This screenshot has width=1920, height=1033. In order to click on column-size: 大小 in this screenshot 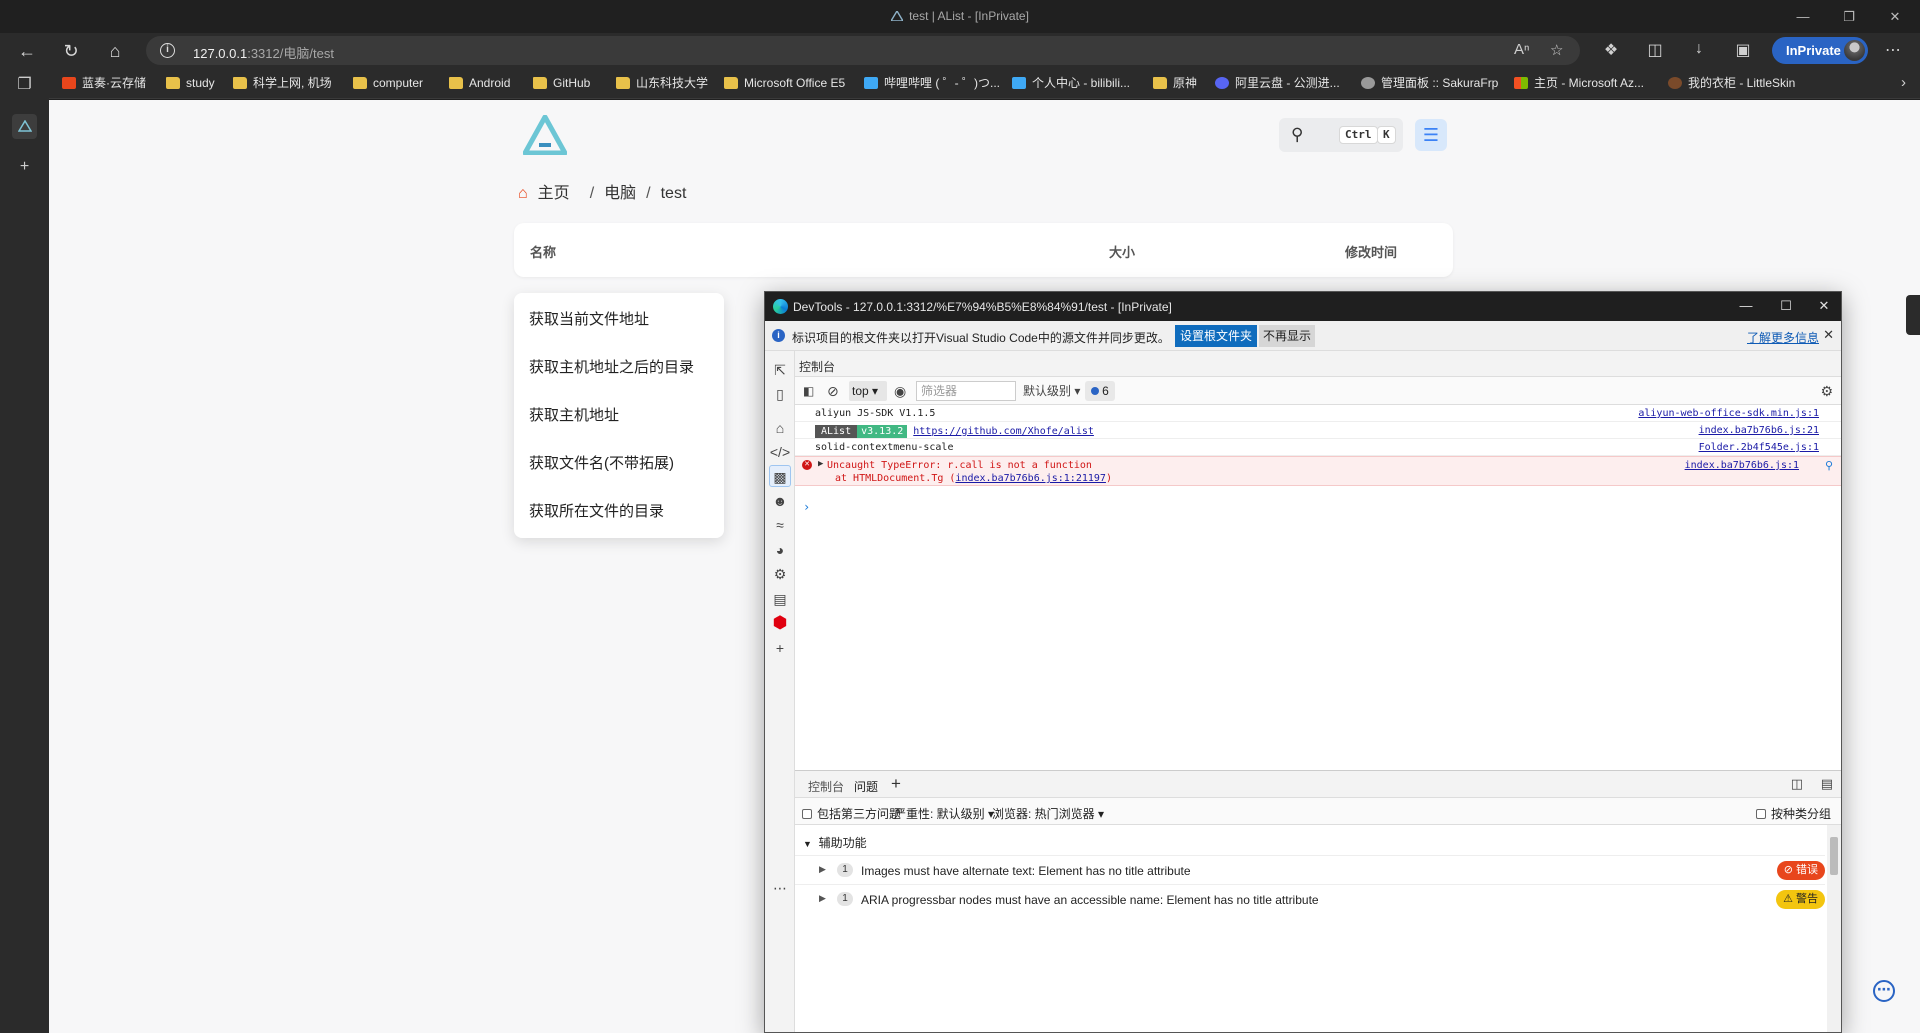, I will do `click(1122, 251)`.